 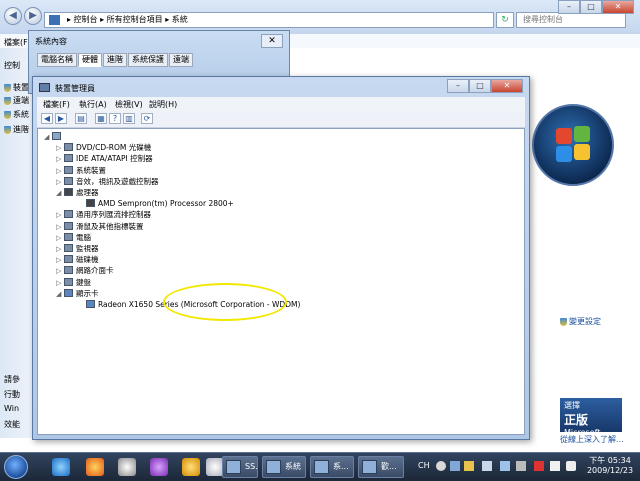 I want to click on tree-node: ◢ 顯示卡, so click(x=77, y=293).